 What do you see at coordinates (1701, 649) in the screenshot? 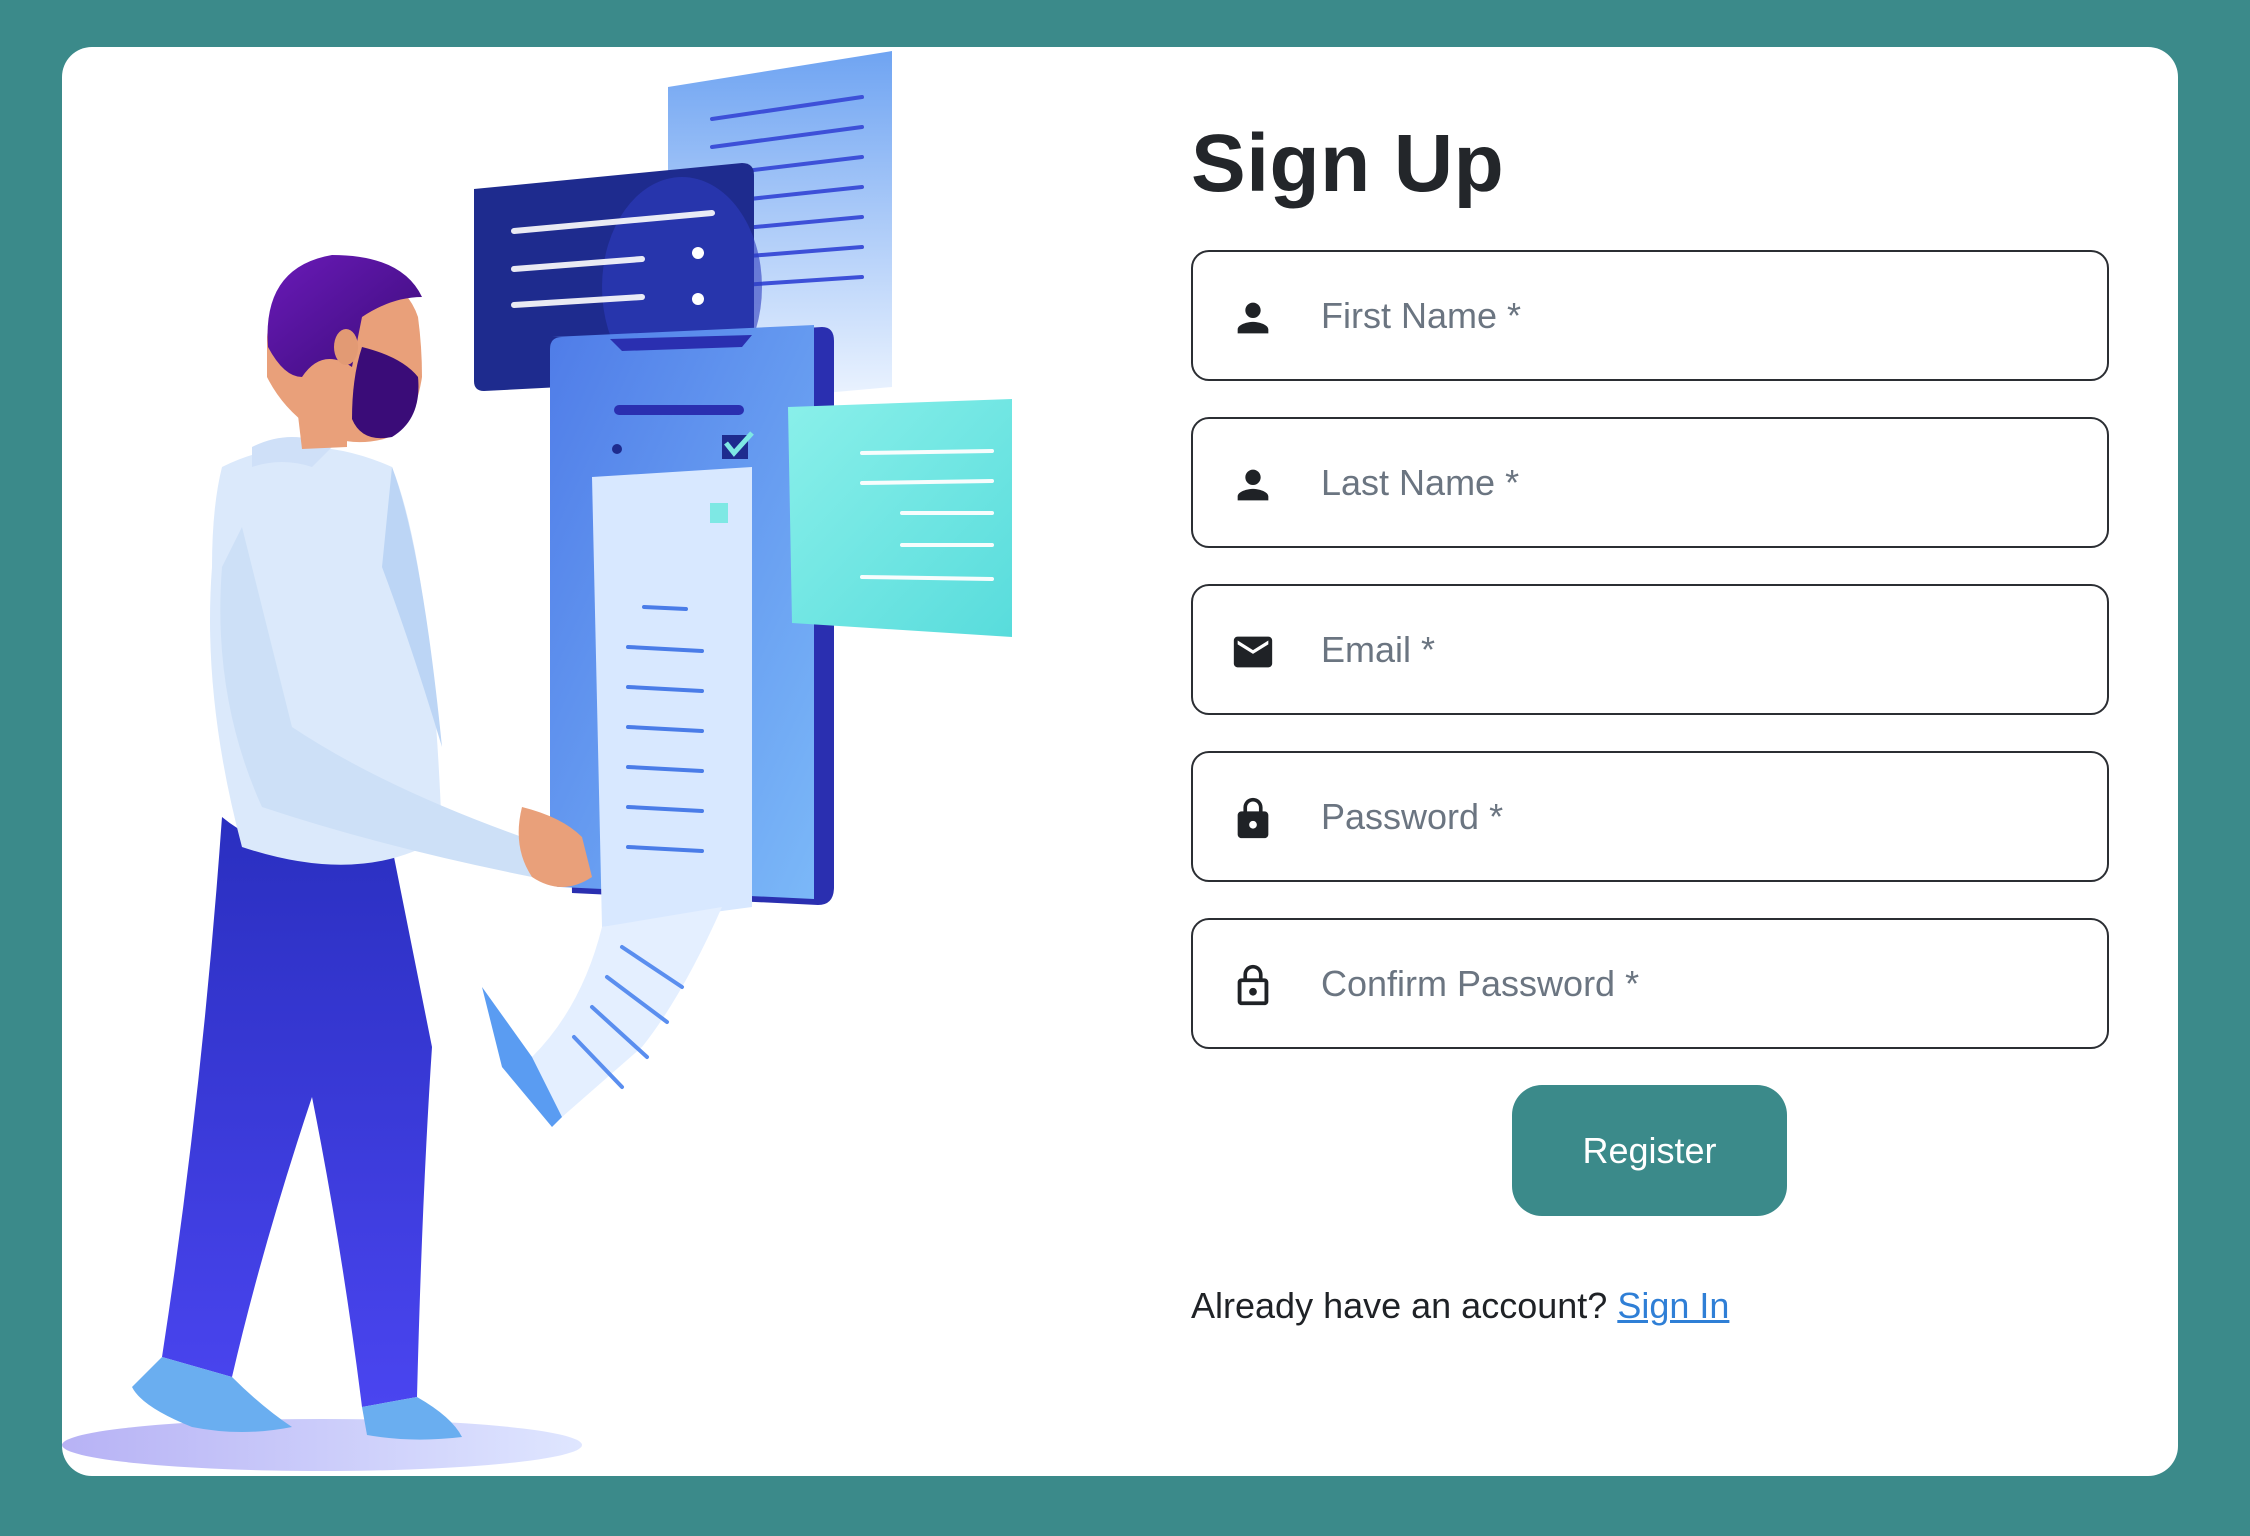
I see `email-input` at bounding box center [1701, 649].